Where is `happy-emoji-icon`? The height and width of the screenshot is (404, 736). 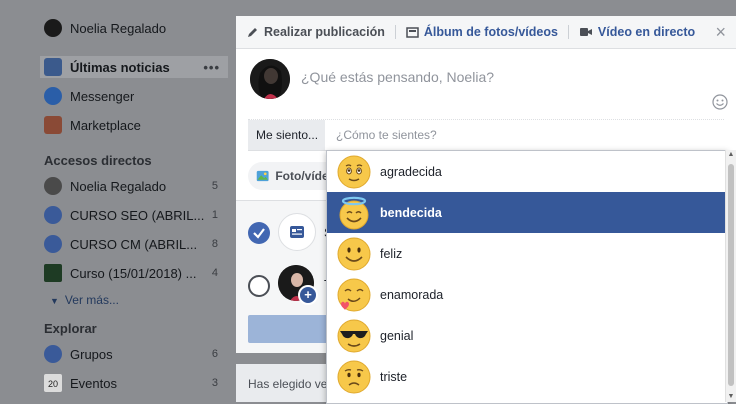
happy-emoji-icon is located at coordinates (354, 253).